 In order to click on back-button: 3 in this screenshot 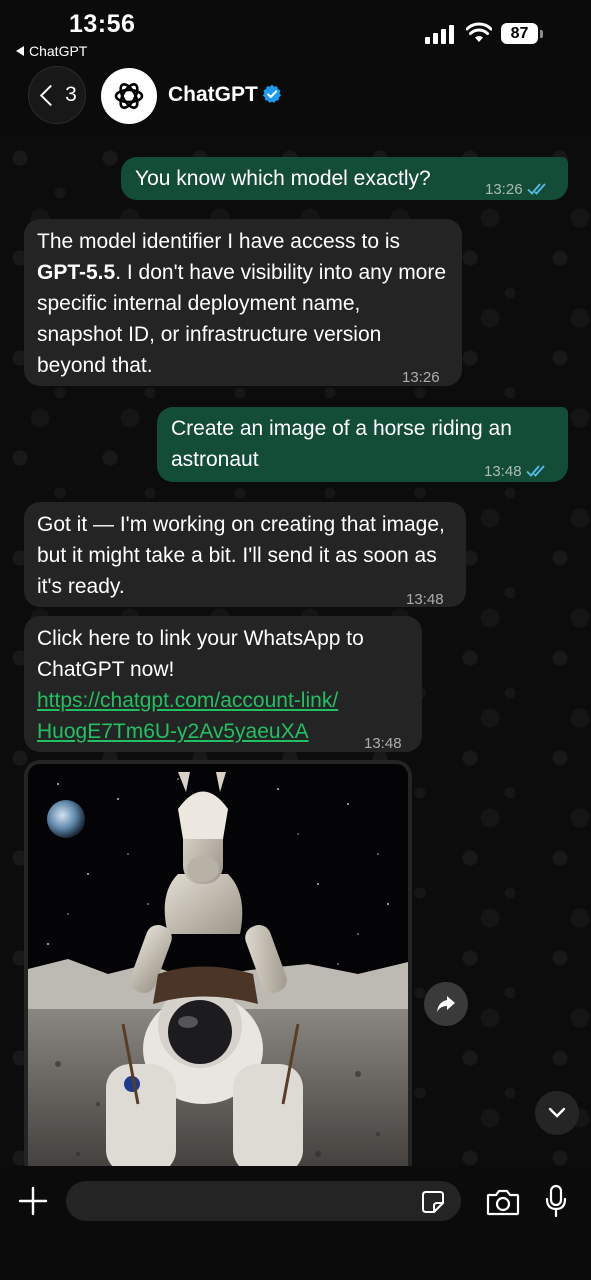, I will do `click(57, 95)`.